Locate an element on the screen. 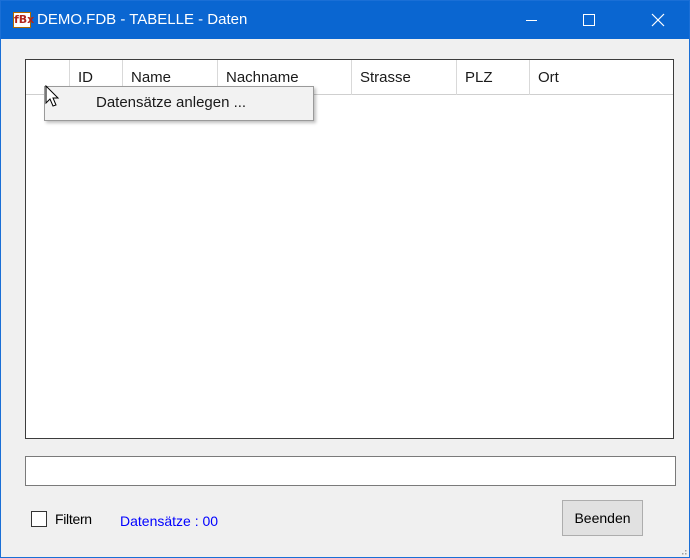 Image resolution: width=690 pixels, height=558 pixels. close-icon is located at coordinates (658, 20).